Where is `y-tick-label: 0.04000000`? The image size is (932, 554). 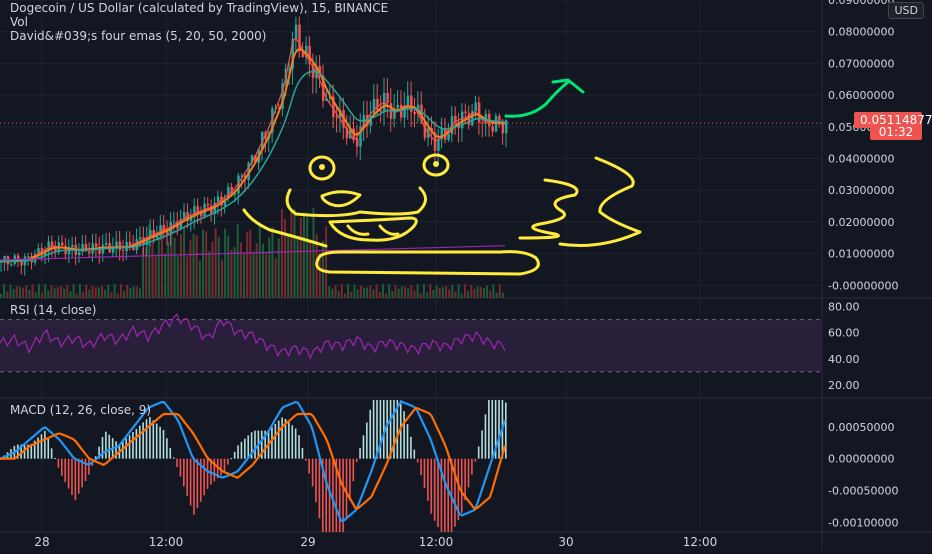 y-tick-label: 0.04000000 is located at coordinates (861, 159).